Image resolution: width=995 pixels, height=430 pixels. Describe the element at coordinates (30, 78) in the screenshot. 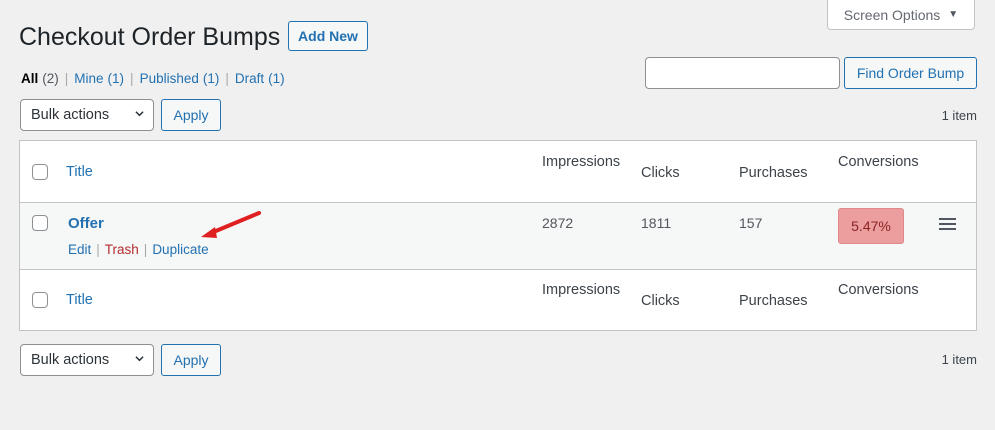

I see `filter-all-label: All` at that location.